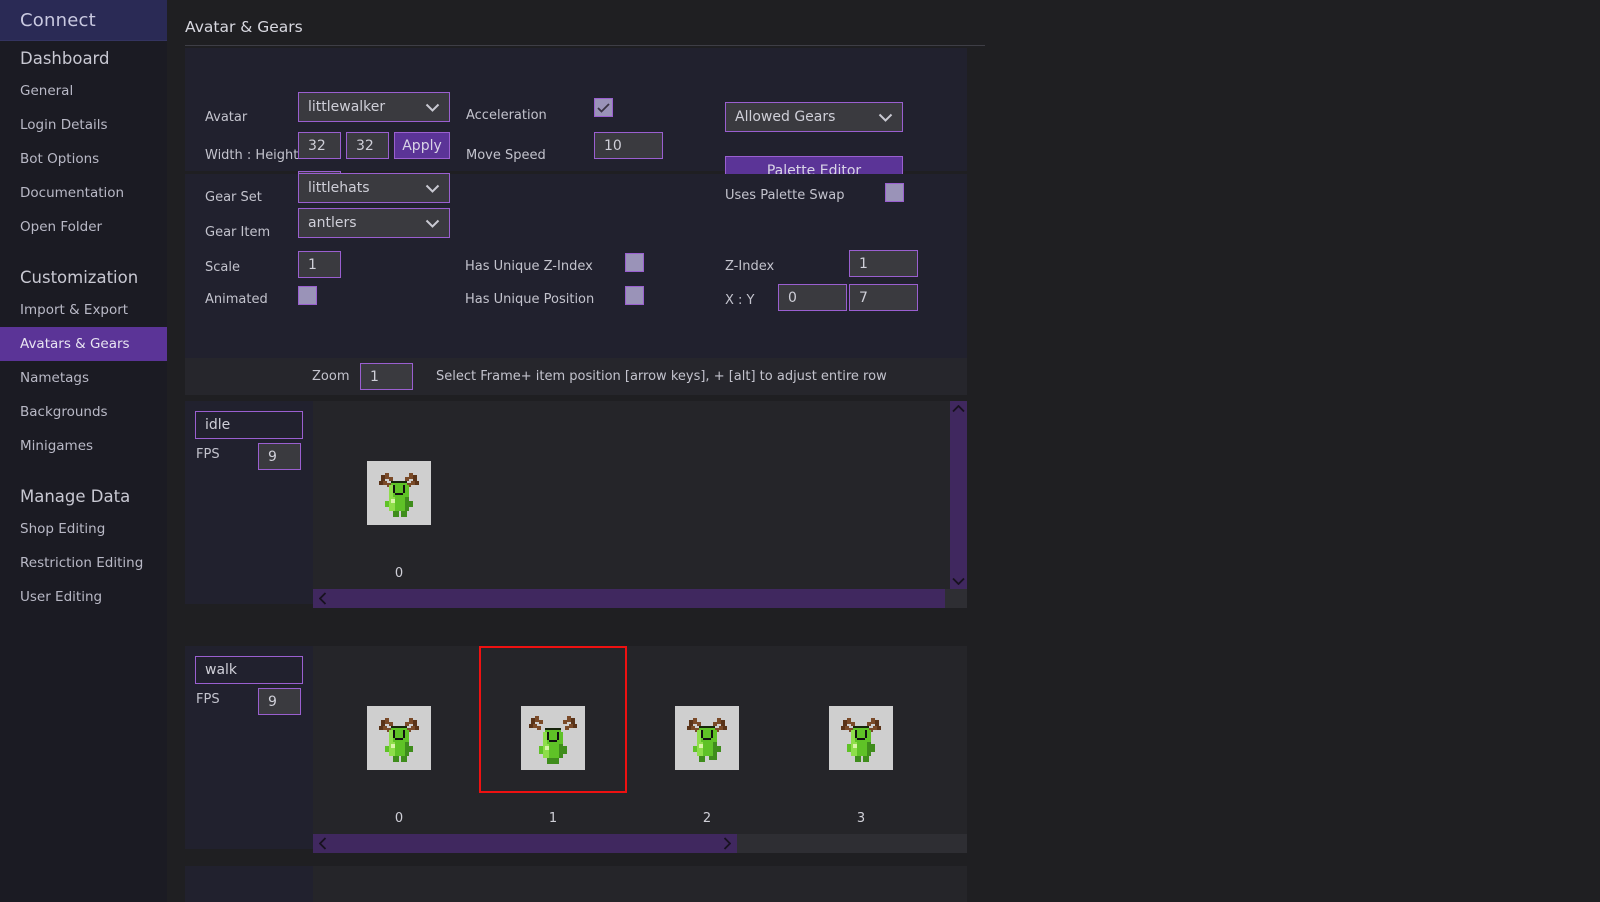  I want to click on sidebar-group-title-customization: Customization, so click(79, 277).